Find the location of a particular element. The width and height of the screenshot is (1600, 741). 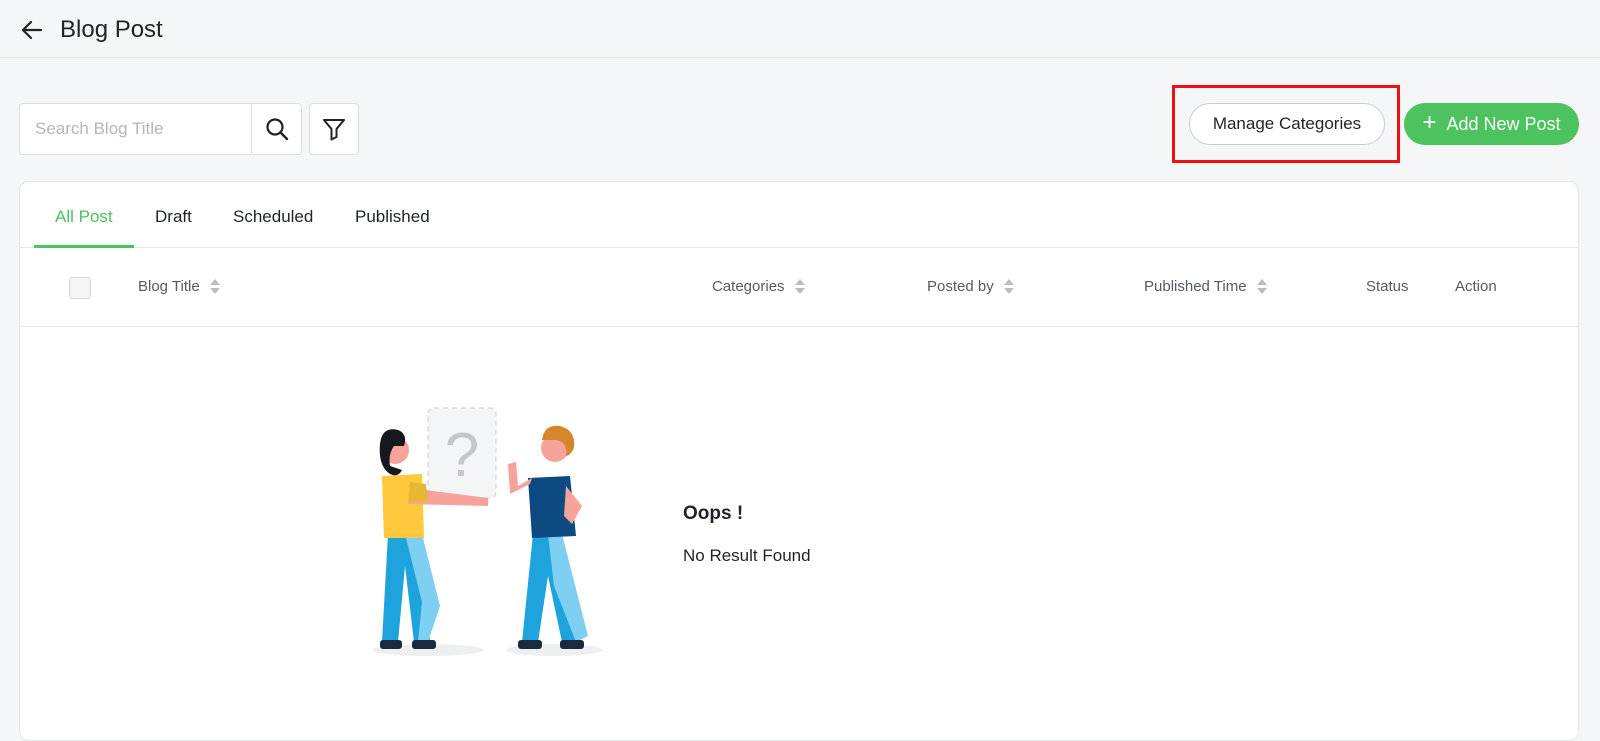

tab-all-post: All Post is located at coordinates (84, 217).